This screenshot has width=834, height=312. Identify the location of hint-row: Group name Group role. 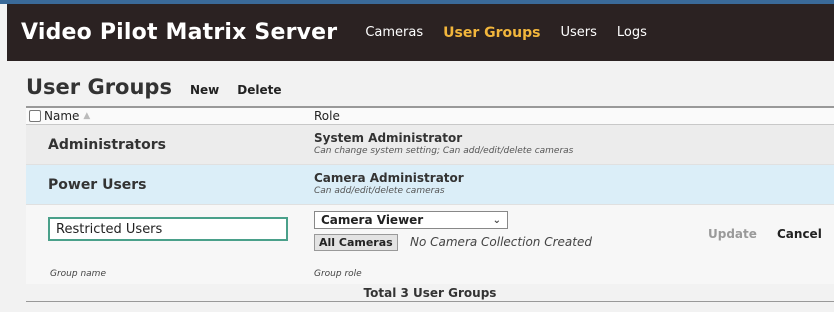
(430, 275).